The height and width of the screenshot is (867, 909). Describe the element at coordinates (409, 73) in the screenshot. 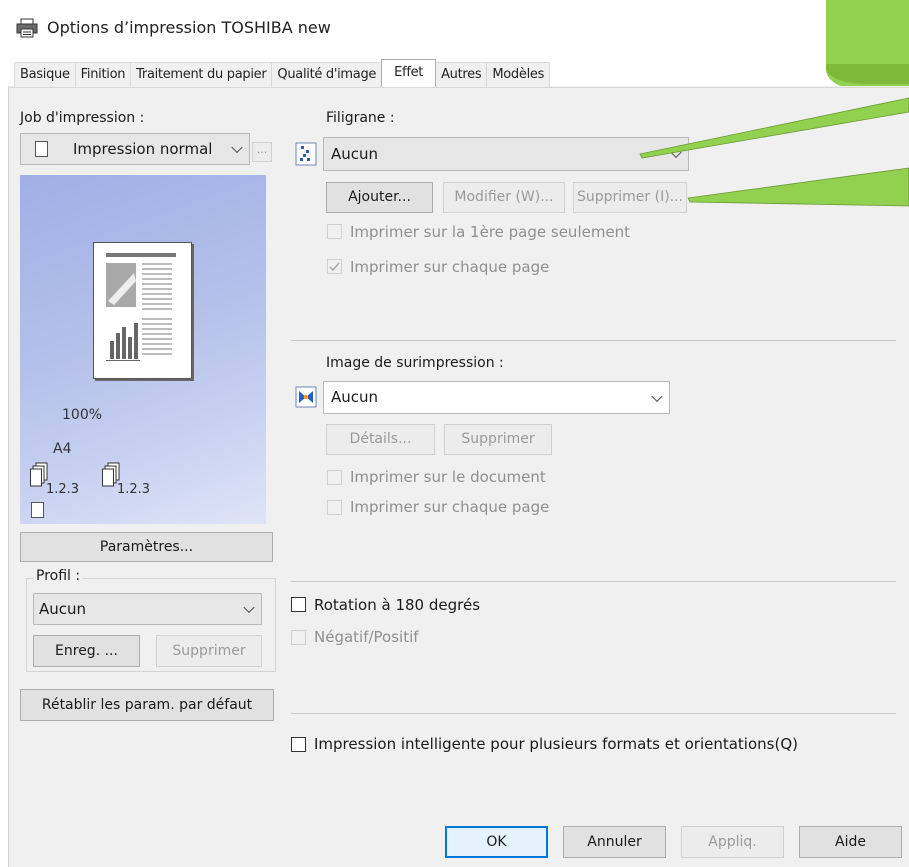

I see `tab-effet: Effet` at that location.